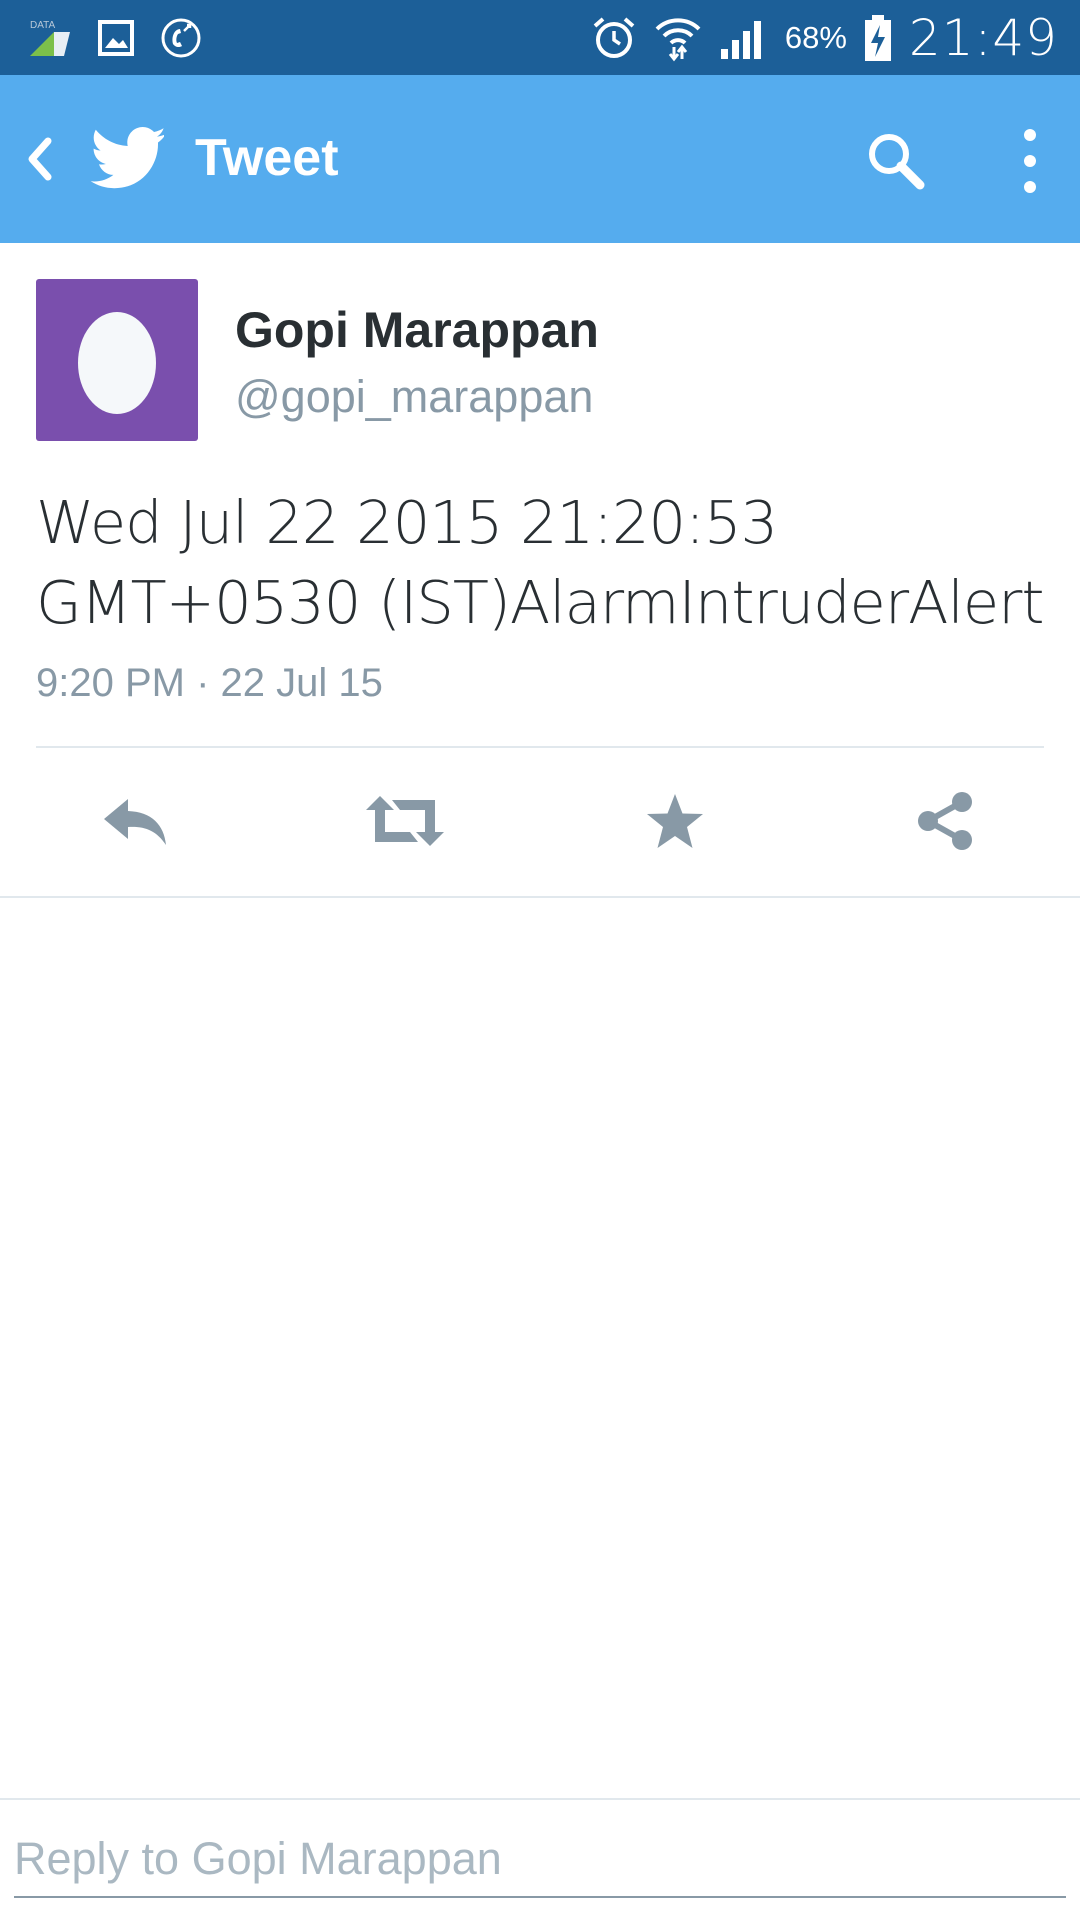  I want to click on twitter-bird-icon, so click(128, 158).